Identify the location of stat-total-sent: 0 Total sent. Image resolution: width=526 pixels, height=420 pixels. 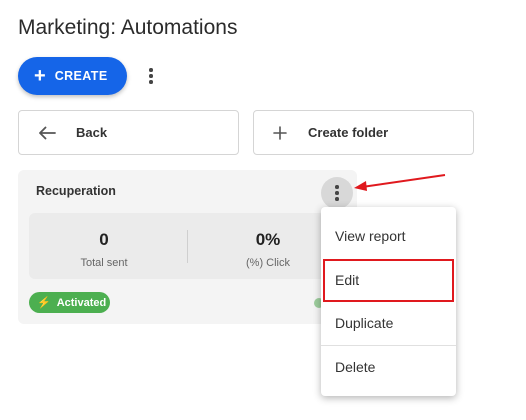
(104, 246).